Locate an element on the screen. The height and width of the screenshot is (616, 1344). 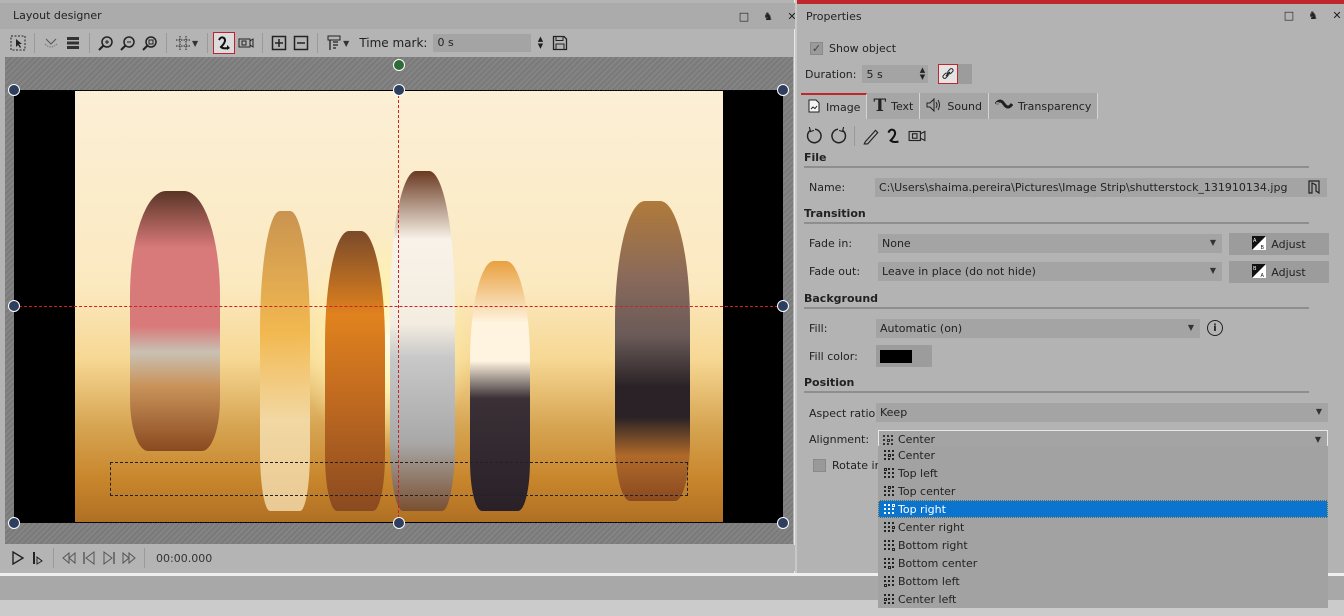
alignment-option-highlighted: Top right is located at coordinates (1103, 509).